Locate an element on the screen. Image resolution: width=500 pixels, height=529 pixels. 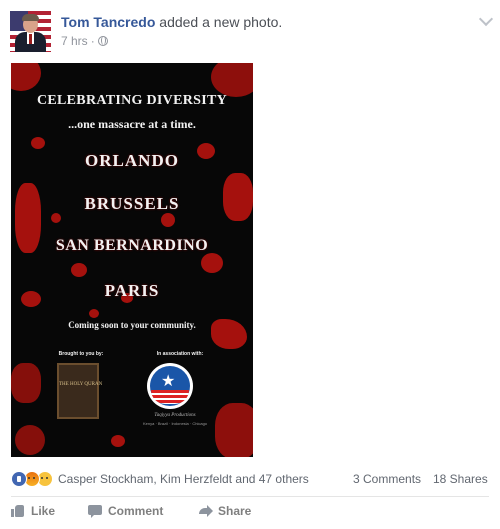
share-button: Share is located at coordinates (224, 511).